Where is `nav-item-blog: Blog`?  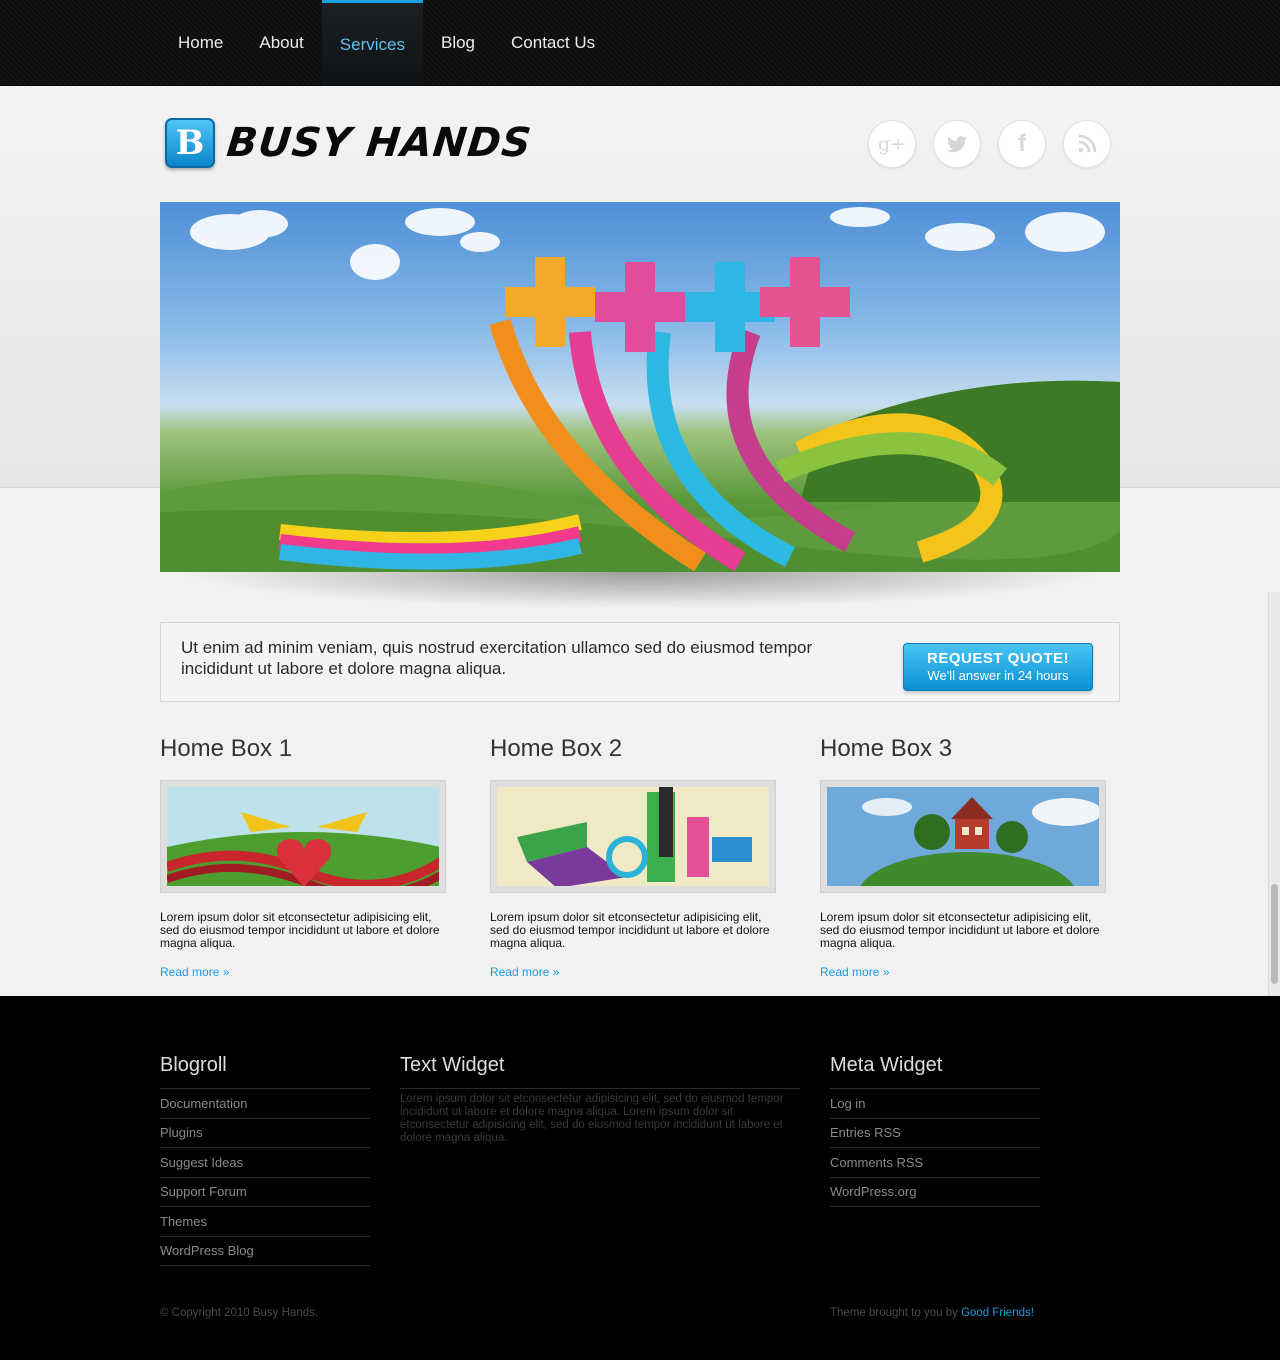 nav-item-blog: Blog is located at coordinates (458, 43).